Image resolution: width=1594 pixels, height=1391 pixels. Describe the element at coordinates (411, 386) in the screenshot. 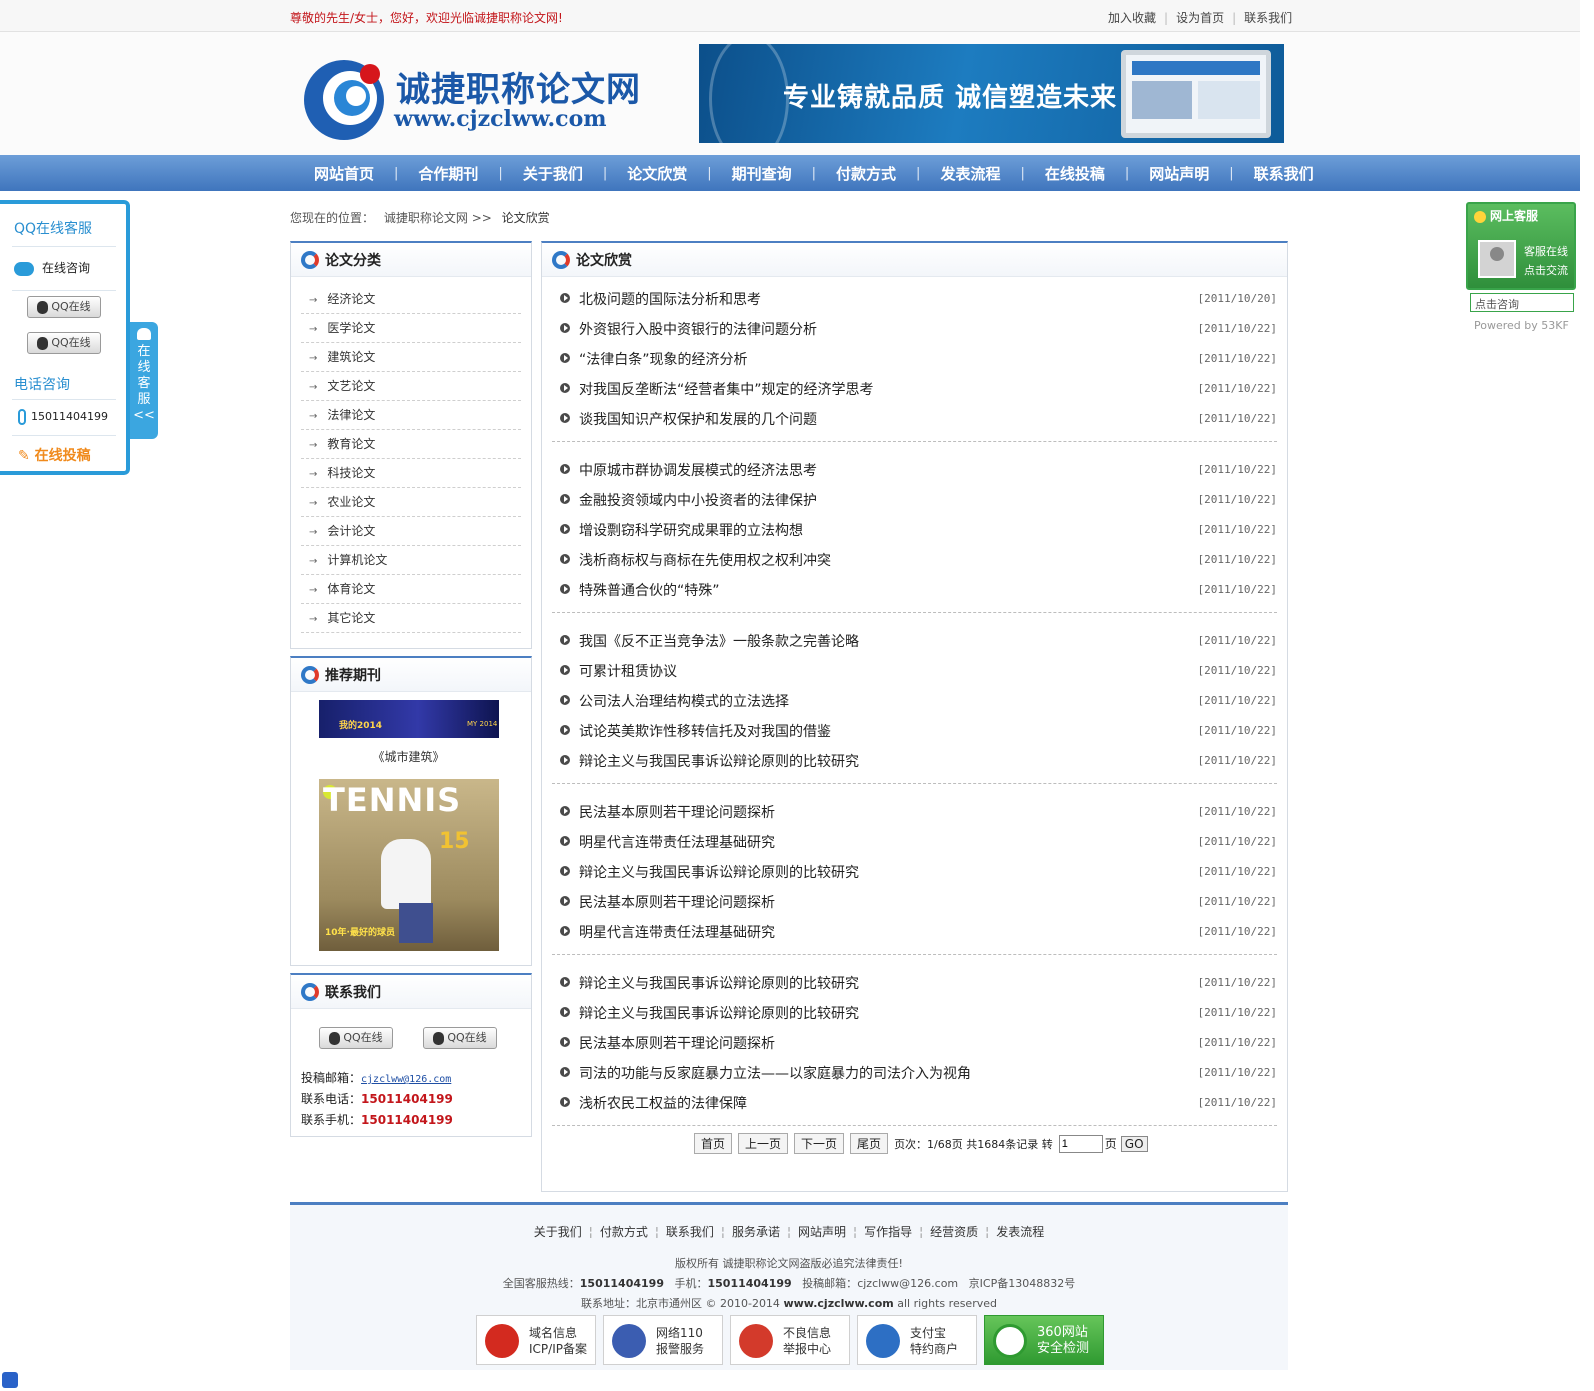

I see `category-item: → 文艺论文` at that location.